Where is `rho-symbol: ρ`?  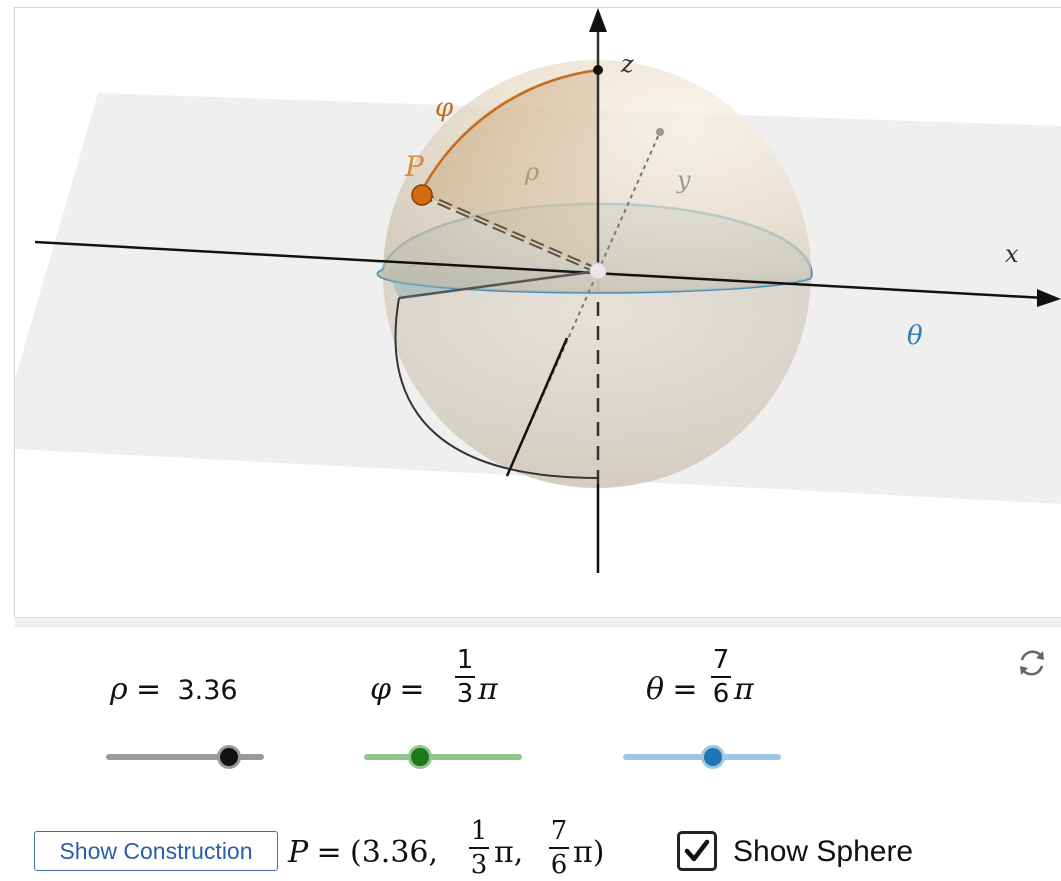
rho-symbol: ρ is located at coordinates (119, 689).